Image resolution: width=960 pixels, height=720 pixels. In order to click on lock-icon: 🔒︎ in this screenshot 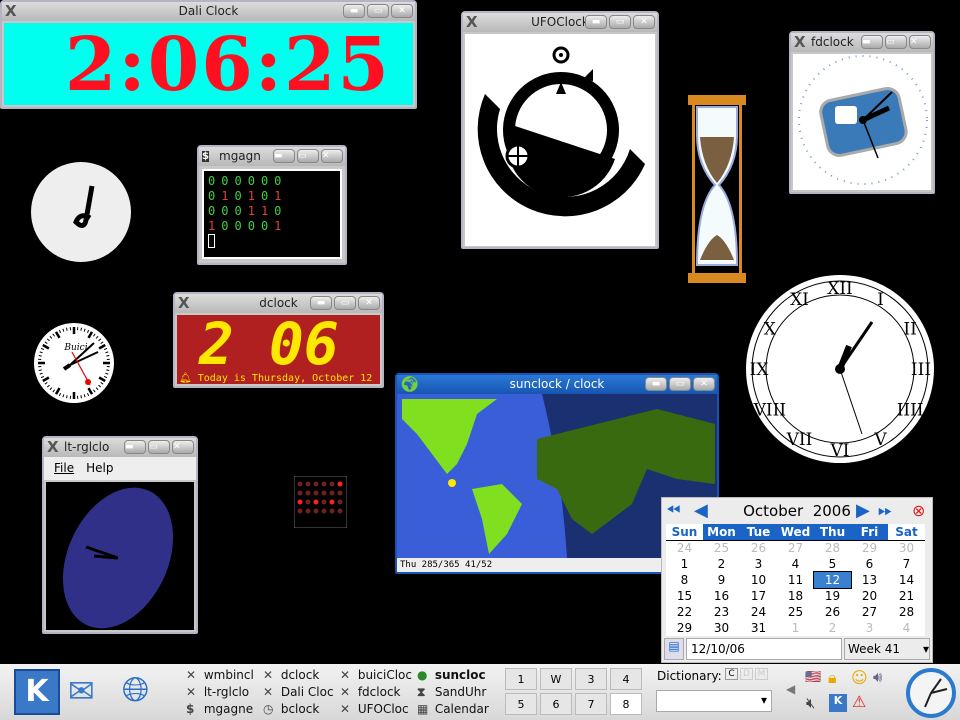, I will do `click(832, 678)`.